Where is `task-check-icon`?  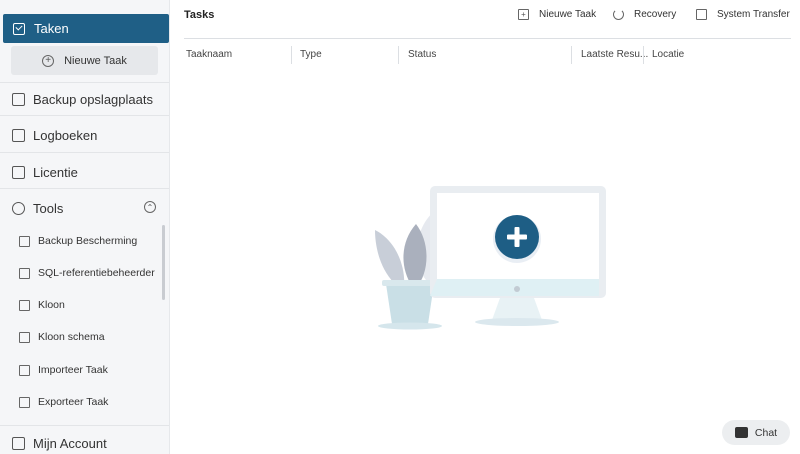
task-check-icon is located at coordinates (19, 28).